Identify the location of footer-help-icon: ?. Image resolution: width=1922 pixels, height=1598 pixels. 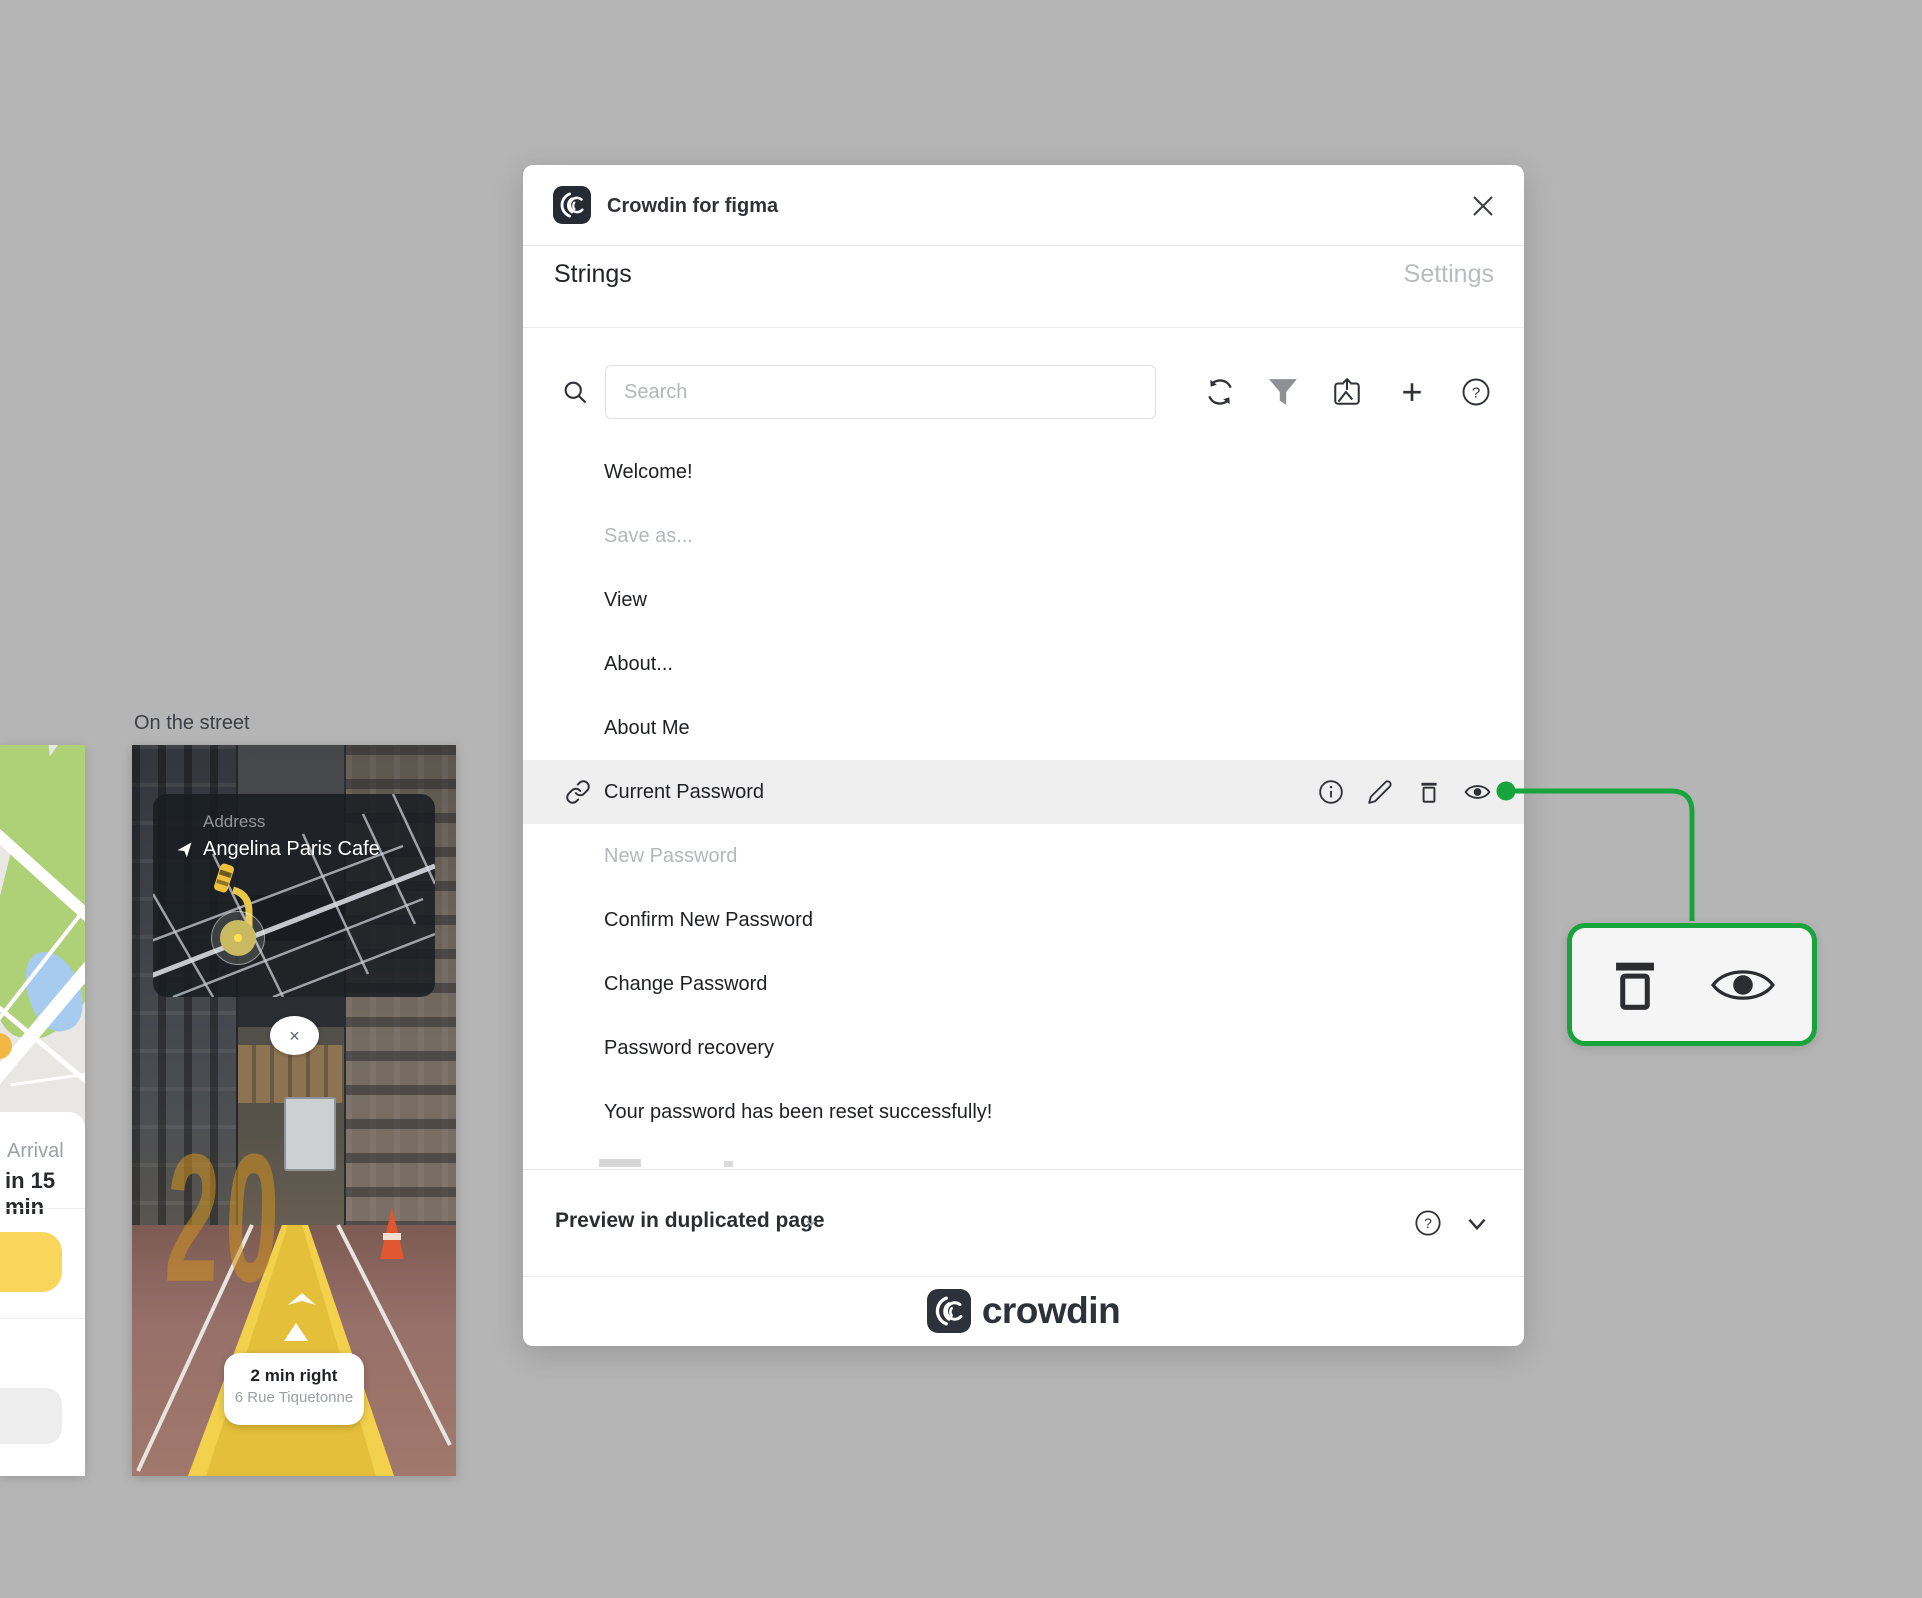
(1428, 1223).